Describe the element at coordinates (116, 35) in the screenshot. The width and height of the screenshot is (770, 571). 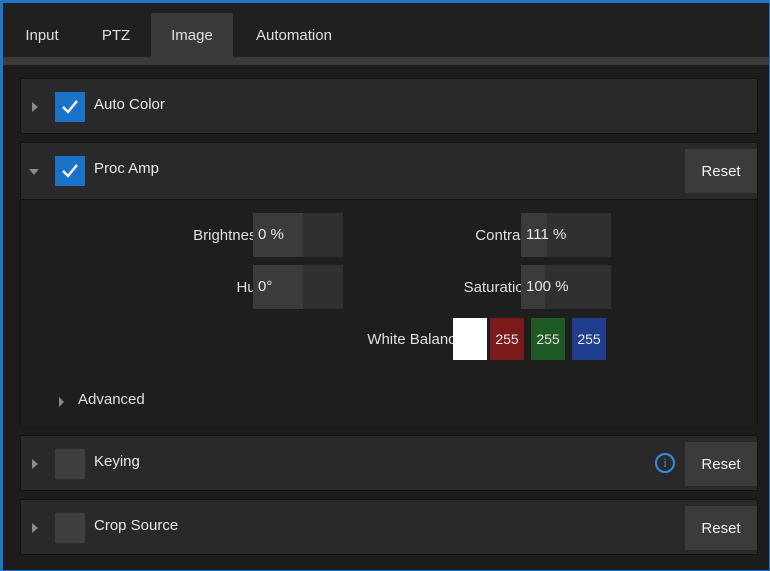
I see `tab-ptz: PTZ` at that location.